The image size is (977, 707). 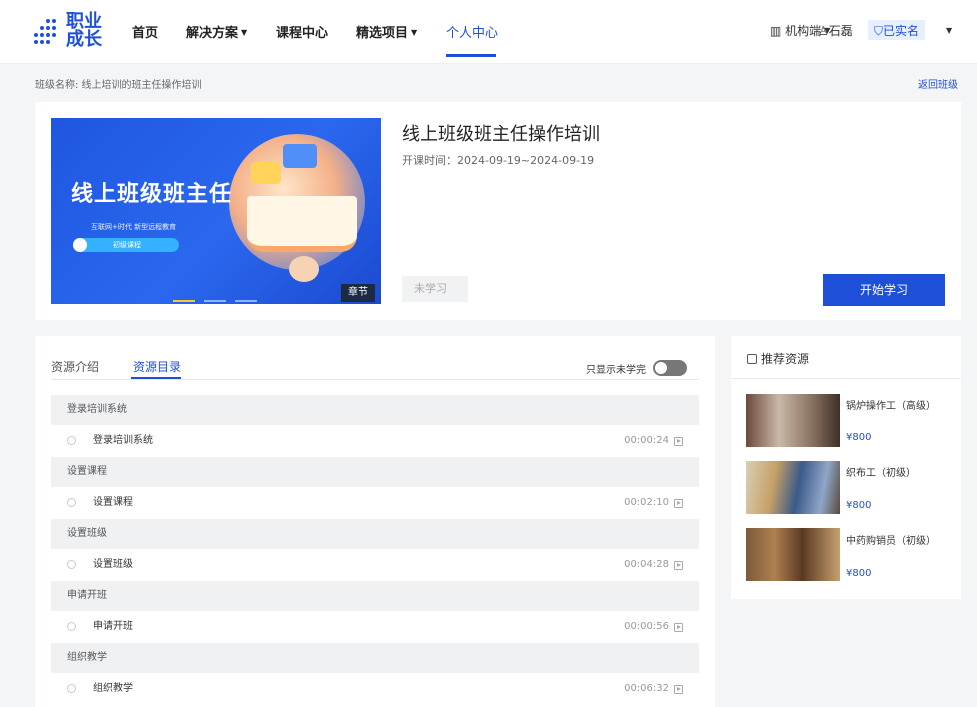 What do you see at coordinates (646, 626) in the screenshot?
I see `resource-duration: 00:00:56` at bounding box center [646, 626].